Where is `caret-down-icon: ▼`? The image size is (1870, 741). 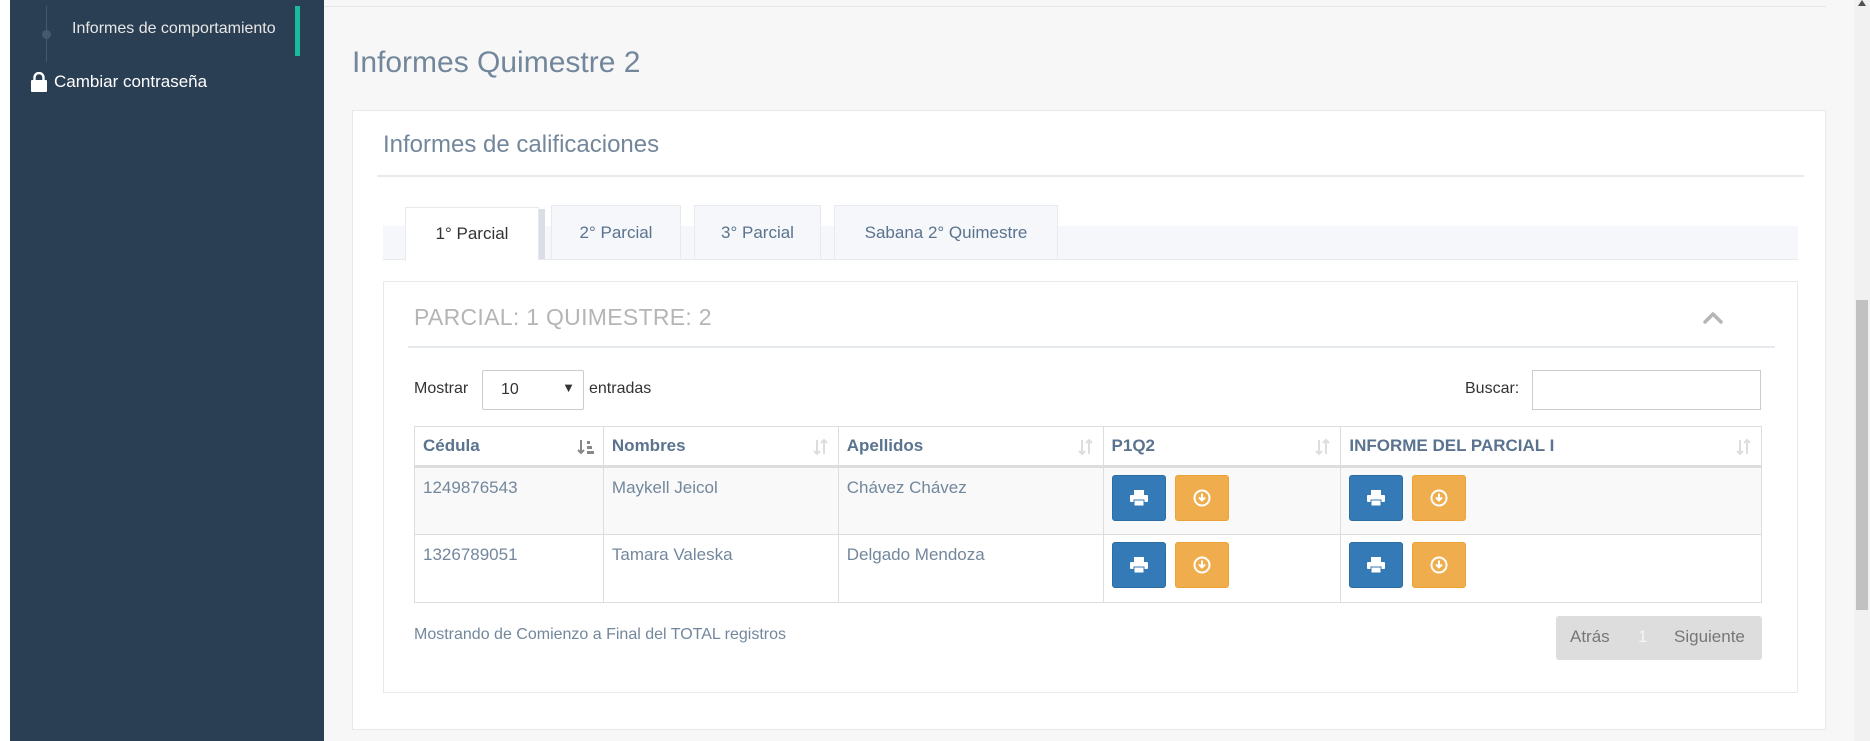 caret-down-icon: ▼ is located at coordinates (568, 387).